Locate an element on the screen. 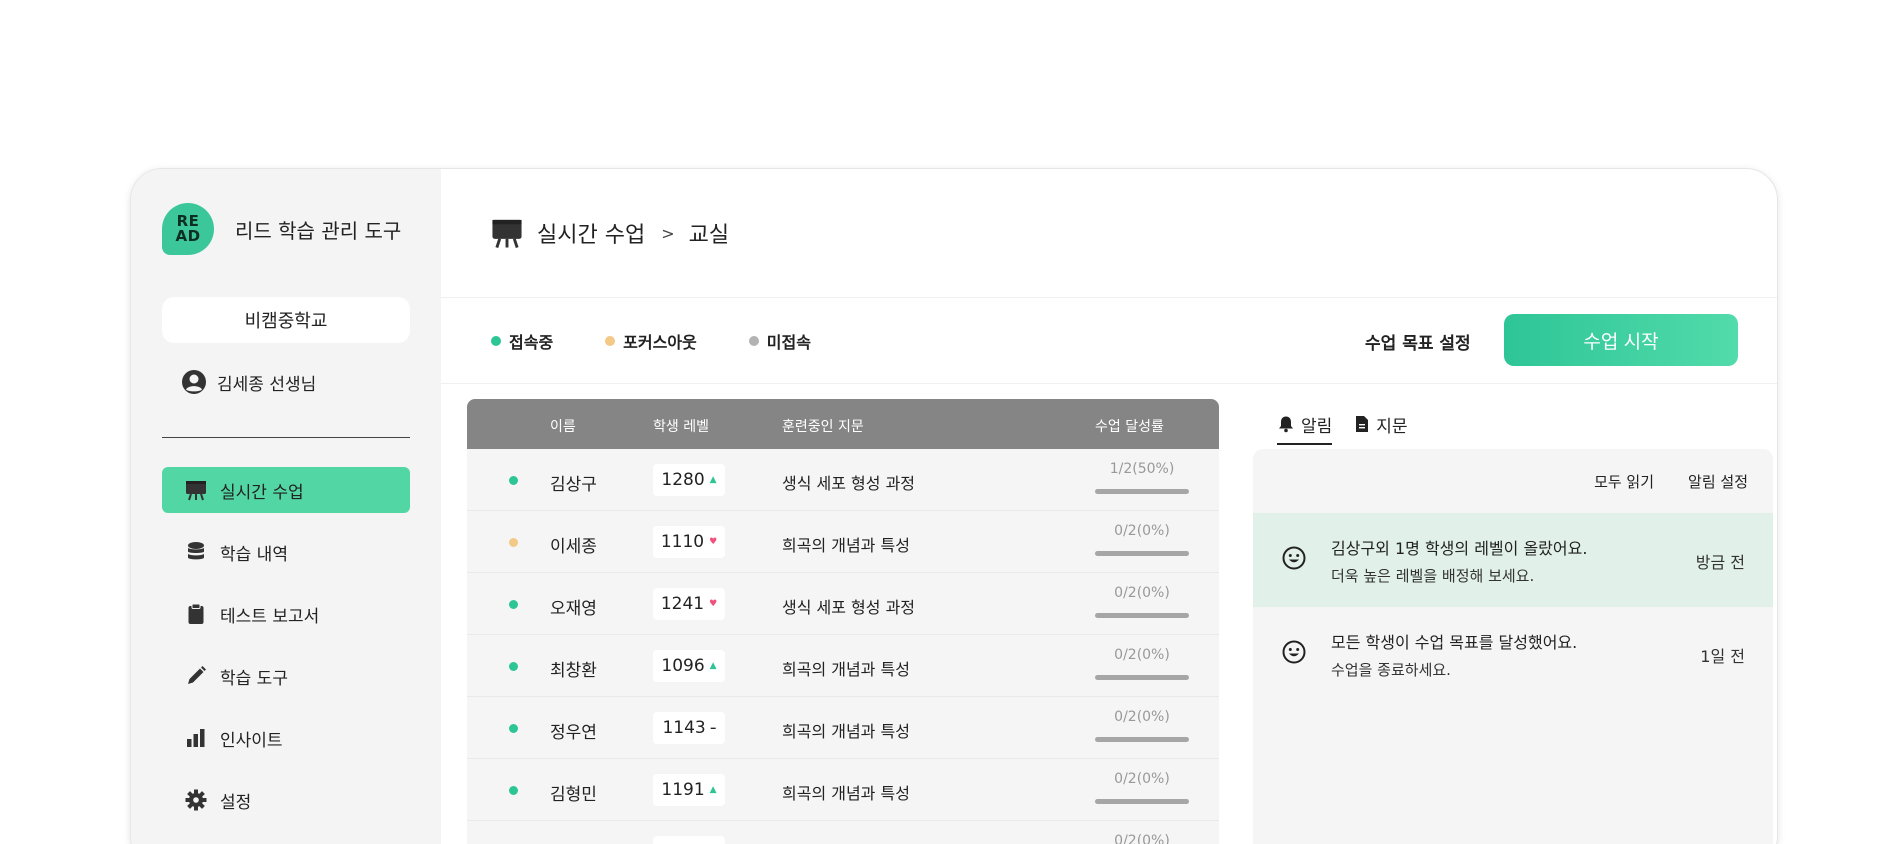  notification-title: 모든 학생이 수업 목표를 달성했어요. is located at coordinates (1454, 642).